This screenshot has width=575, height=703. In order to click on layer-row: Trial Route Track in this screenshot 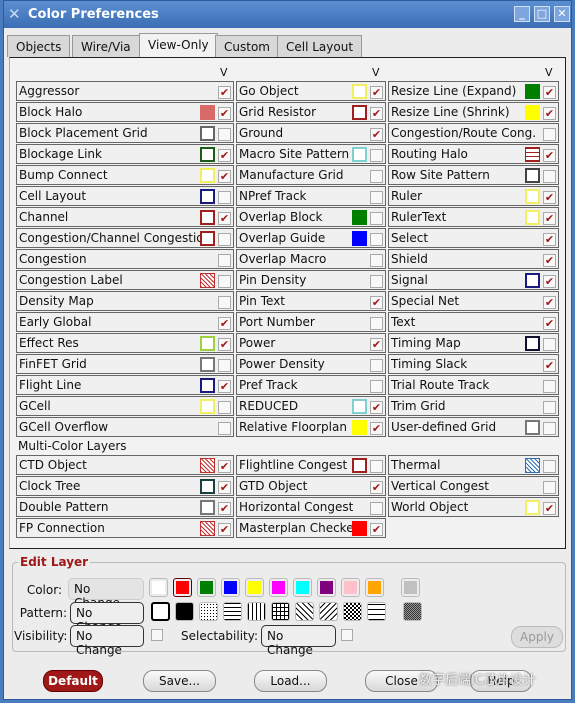, I will do `click(473, 385)`.